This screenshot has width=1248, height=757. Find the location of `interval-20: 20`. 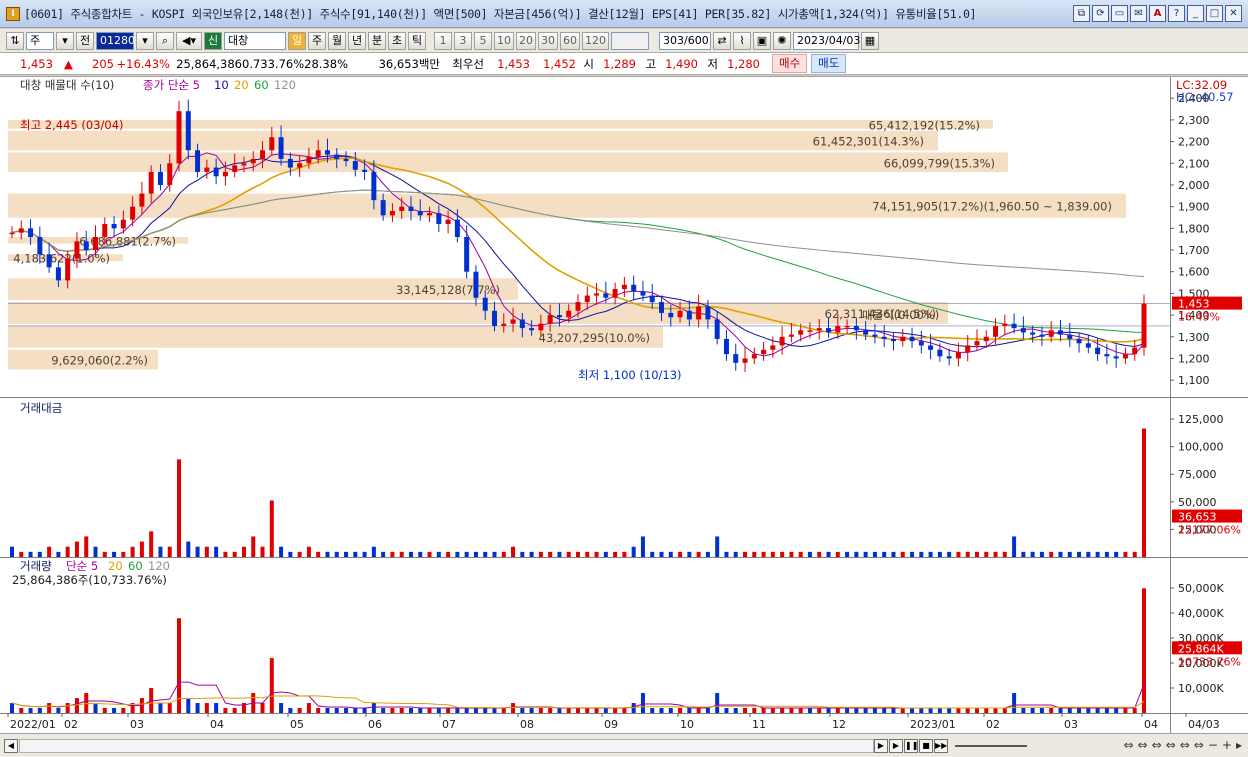

interval-20: 20 is located at coordinates (526, 40).